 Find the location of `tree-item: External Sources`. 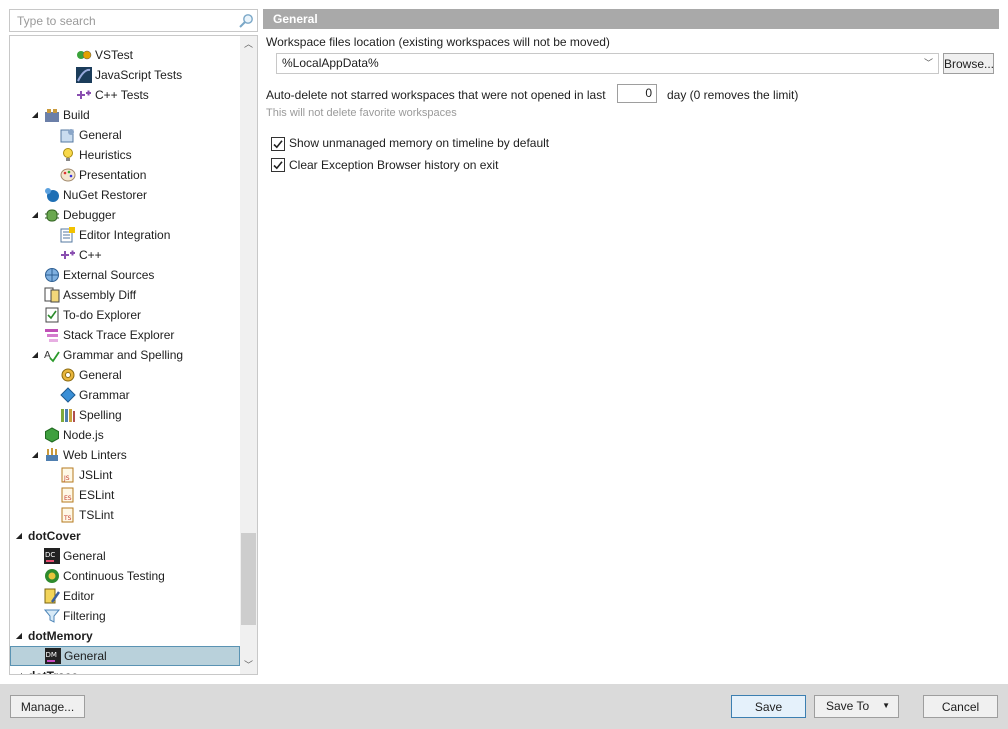

tree-item: External Sources is located at coordinates (125, 275).